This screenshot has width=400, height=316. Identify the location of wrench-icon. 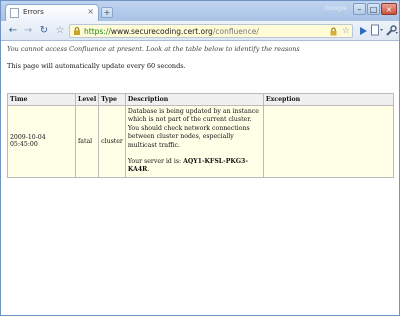
(391, 30).